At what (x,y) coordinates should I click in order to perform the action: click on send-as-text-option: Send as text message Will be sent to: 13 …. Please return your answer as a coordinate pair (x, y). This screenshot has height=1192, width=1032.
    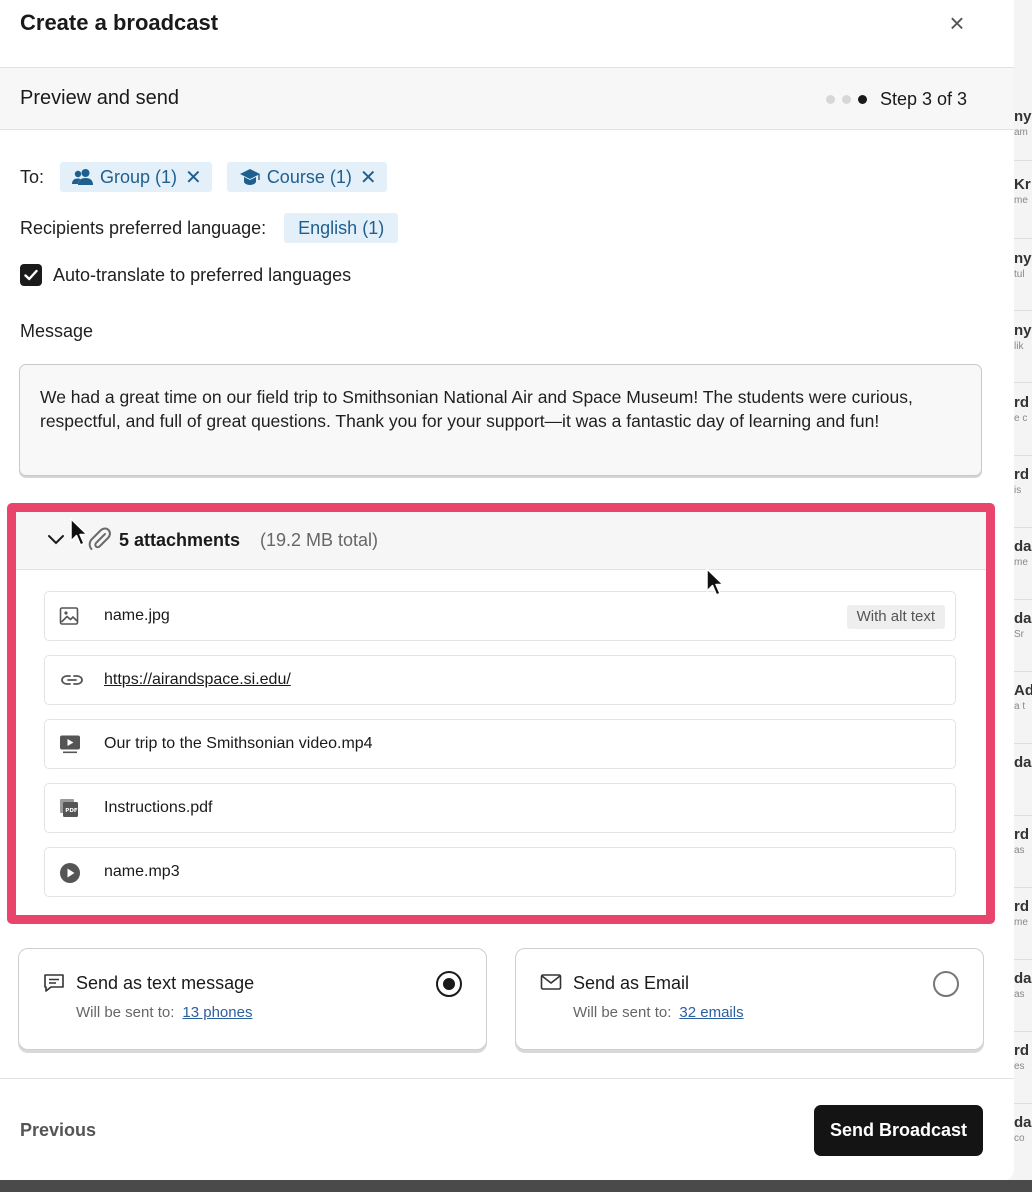
    Looking at the image, I should click on (252, 999).